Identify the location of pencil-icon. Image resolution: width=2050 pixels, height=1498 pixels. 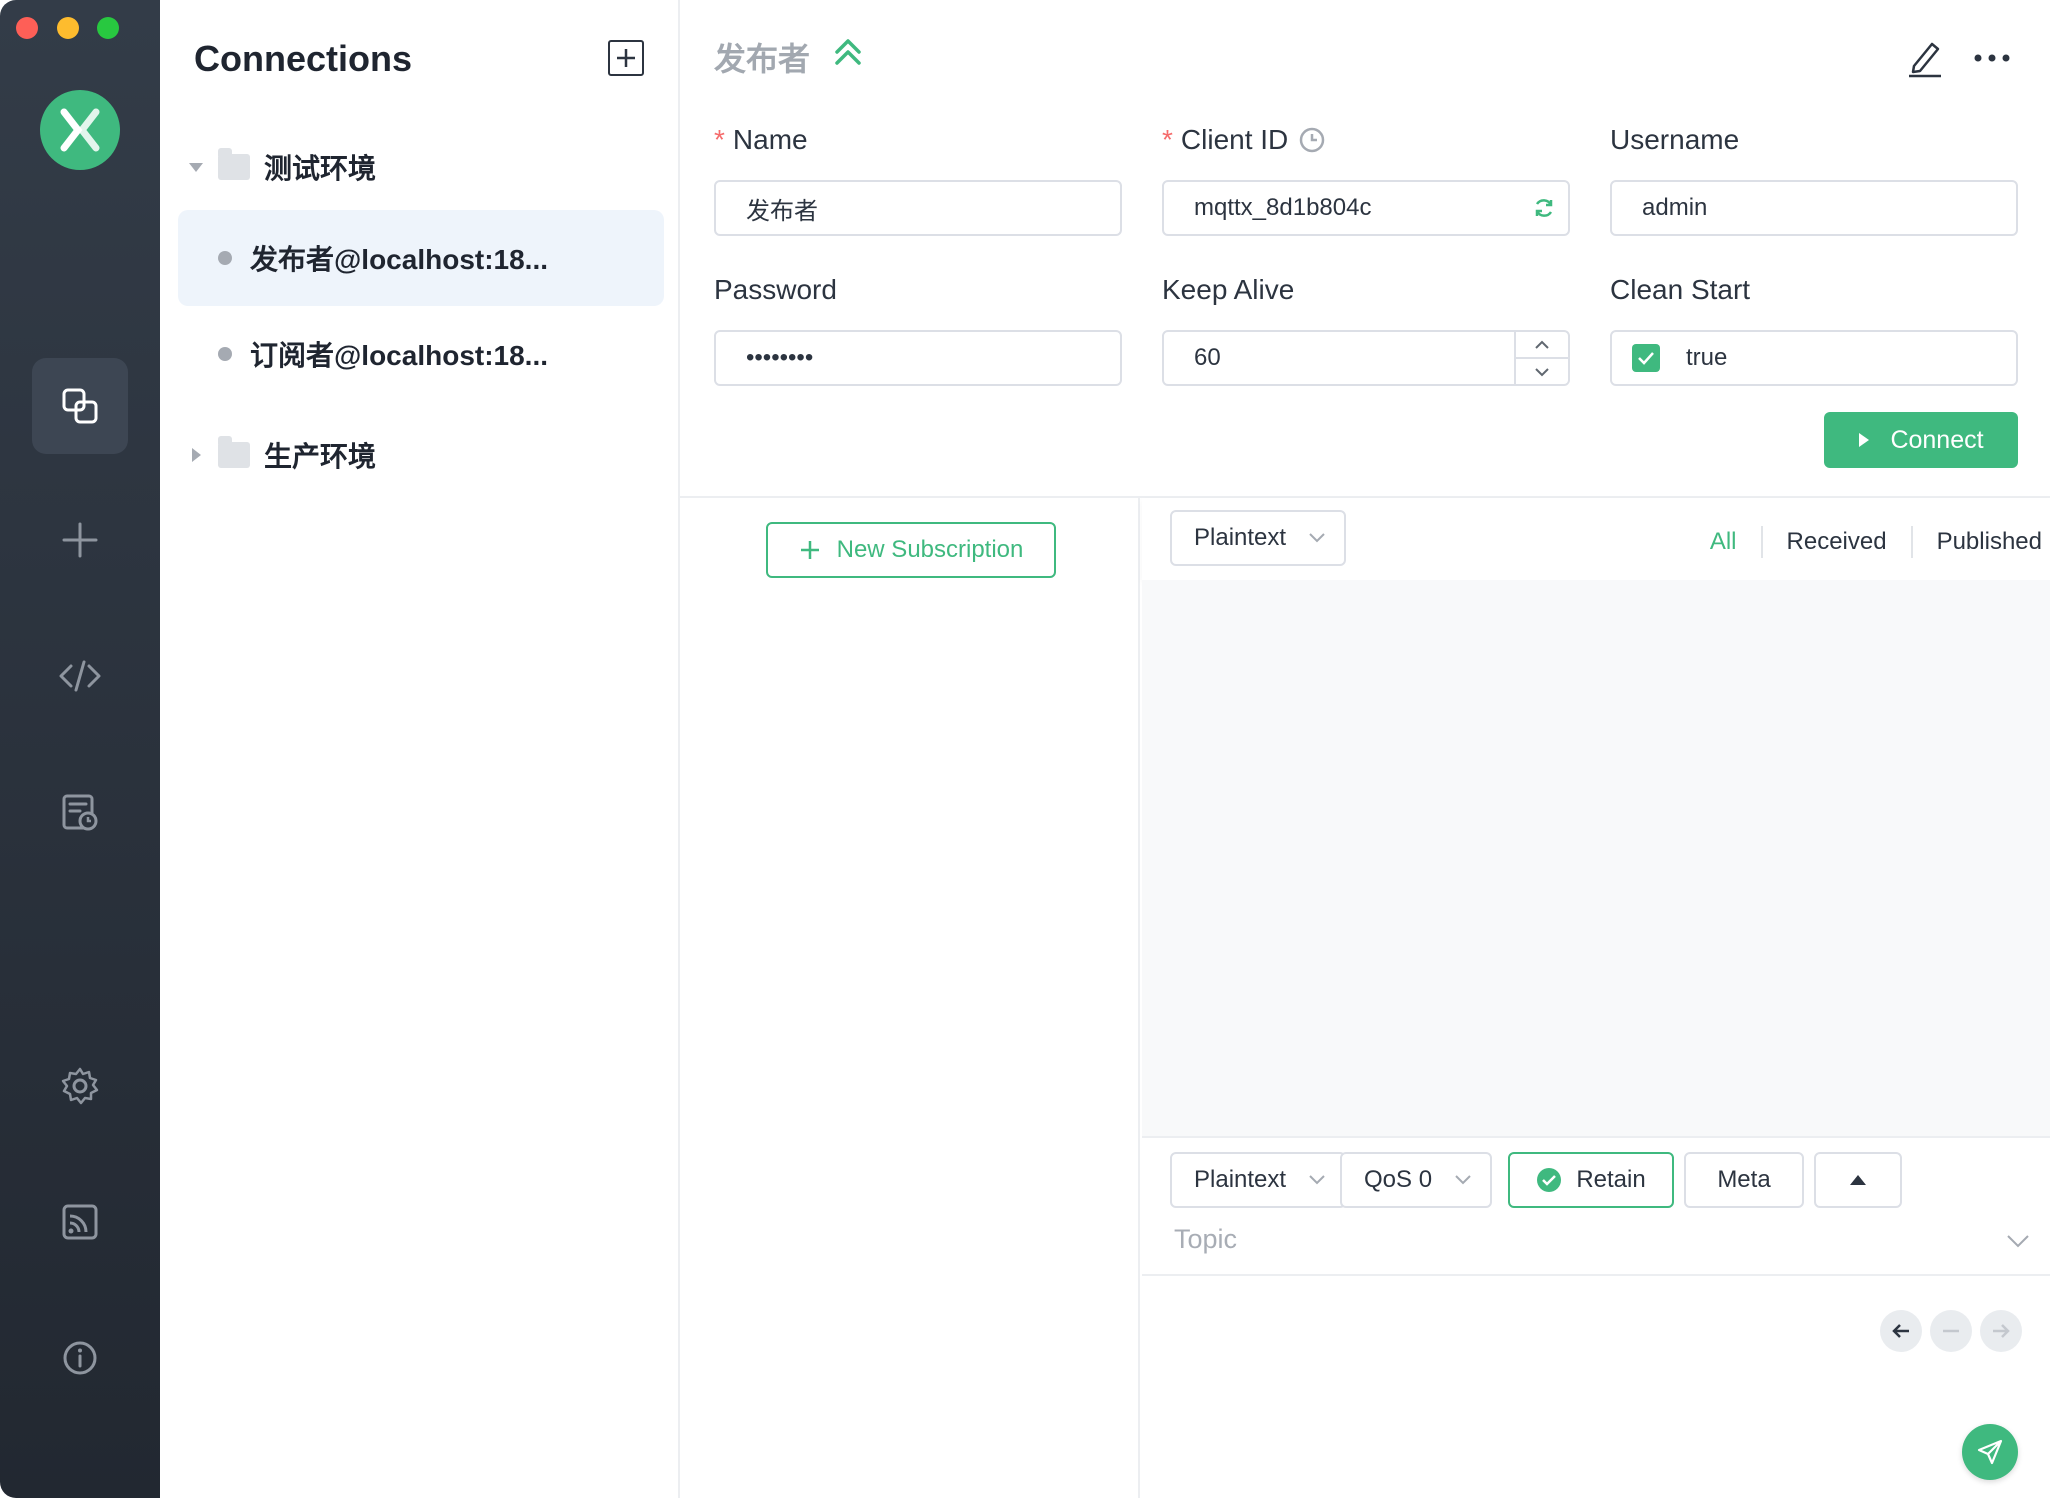
(1925, 60).